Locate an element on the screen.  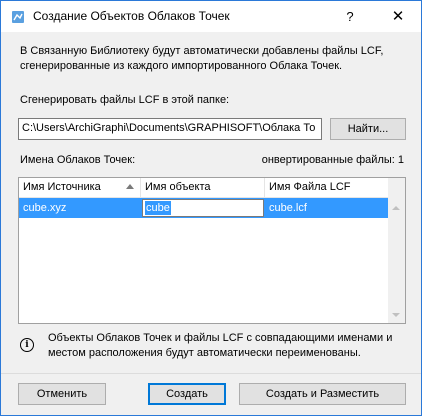
point-cloud-names-label: Имена Облаков Точек: is located at coordinates (78, 160).